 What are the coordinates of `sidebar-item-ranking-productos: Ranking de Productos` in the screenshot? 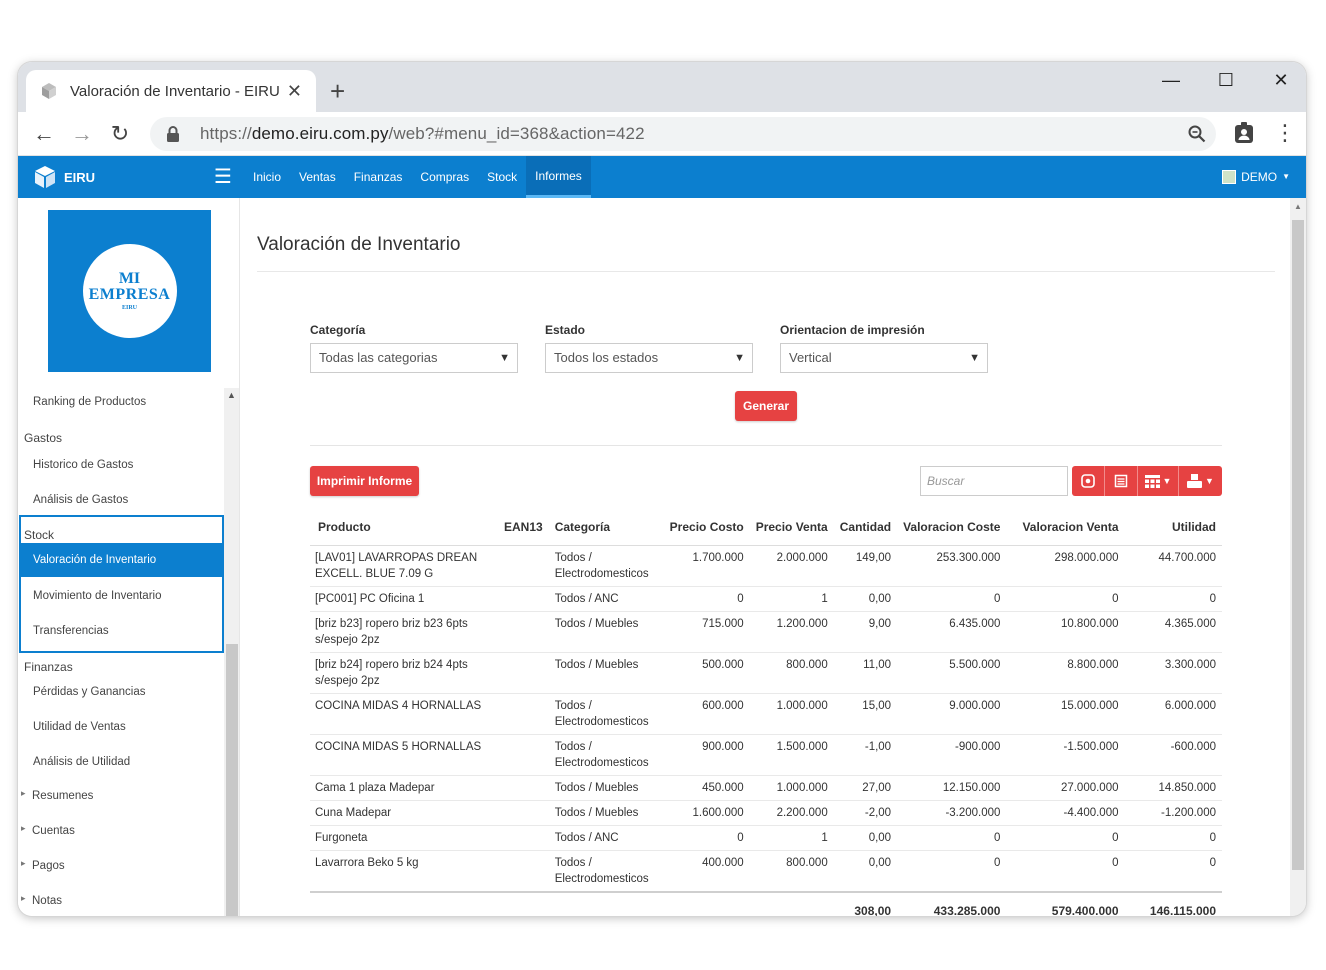 It's located at (89, 402).